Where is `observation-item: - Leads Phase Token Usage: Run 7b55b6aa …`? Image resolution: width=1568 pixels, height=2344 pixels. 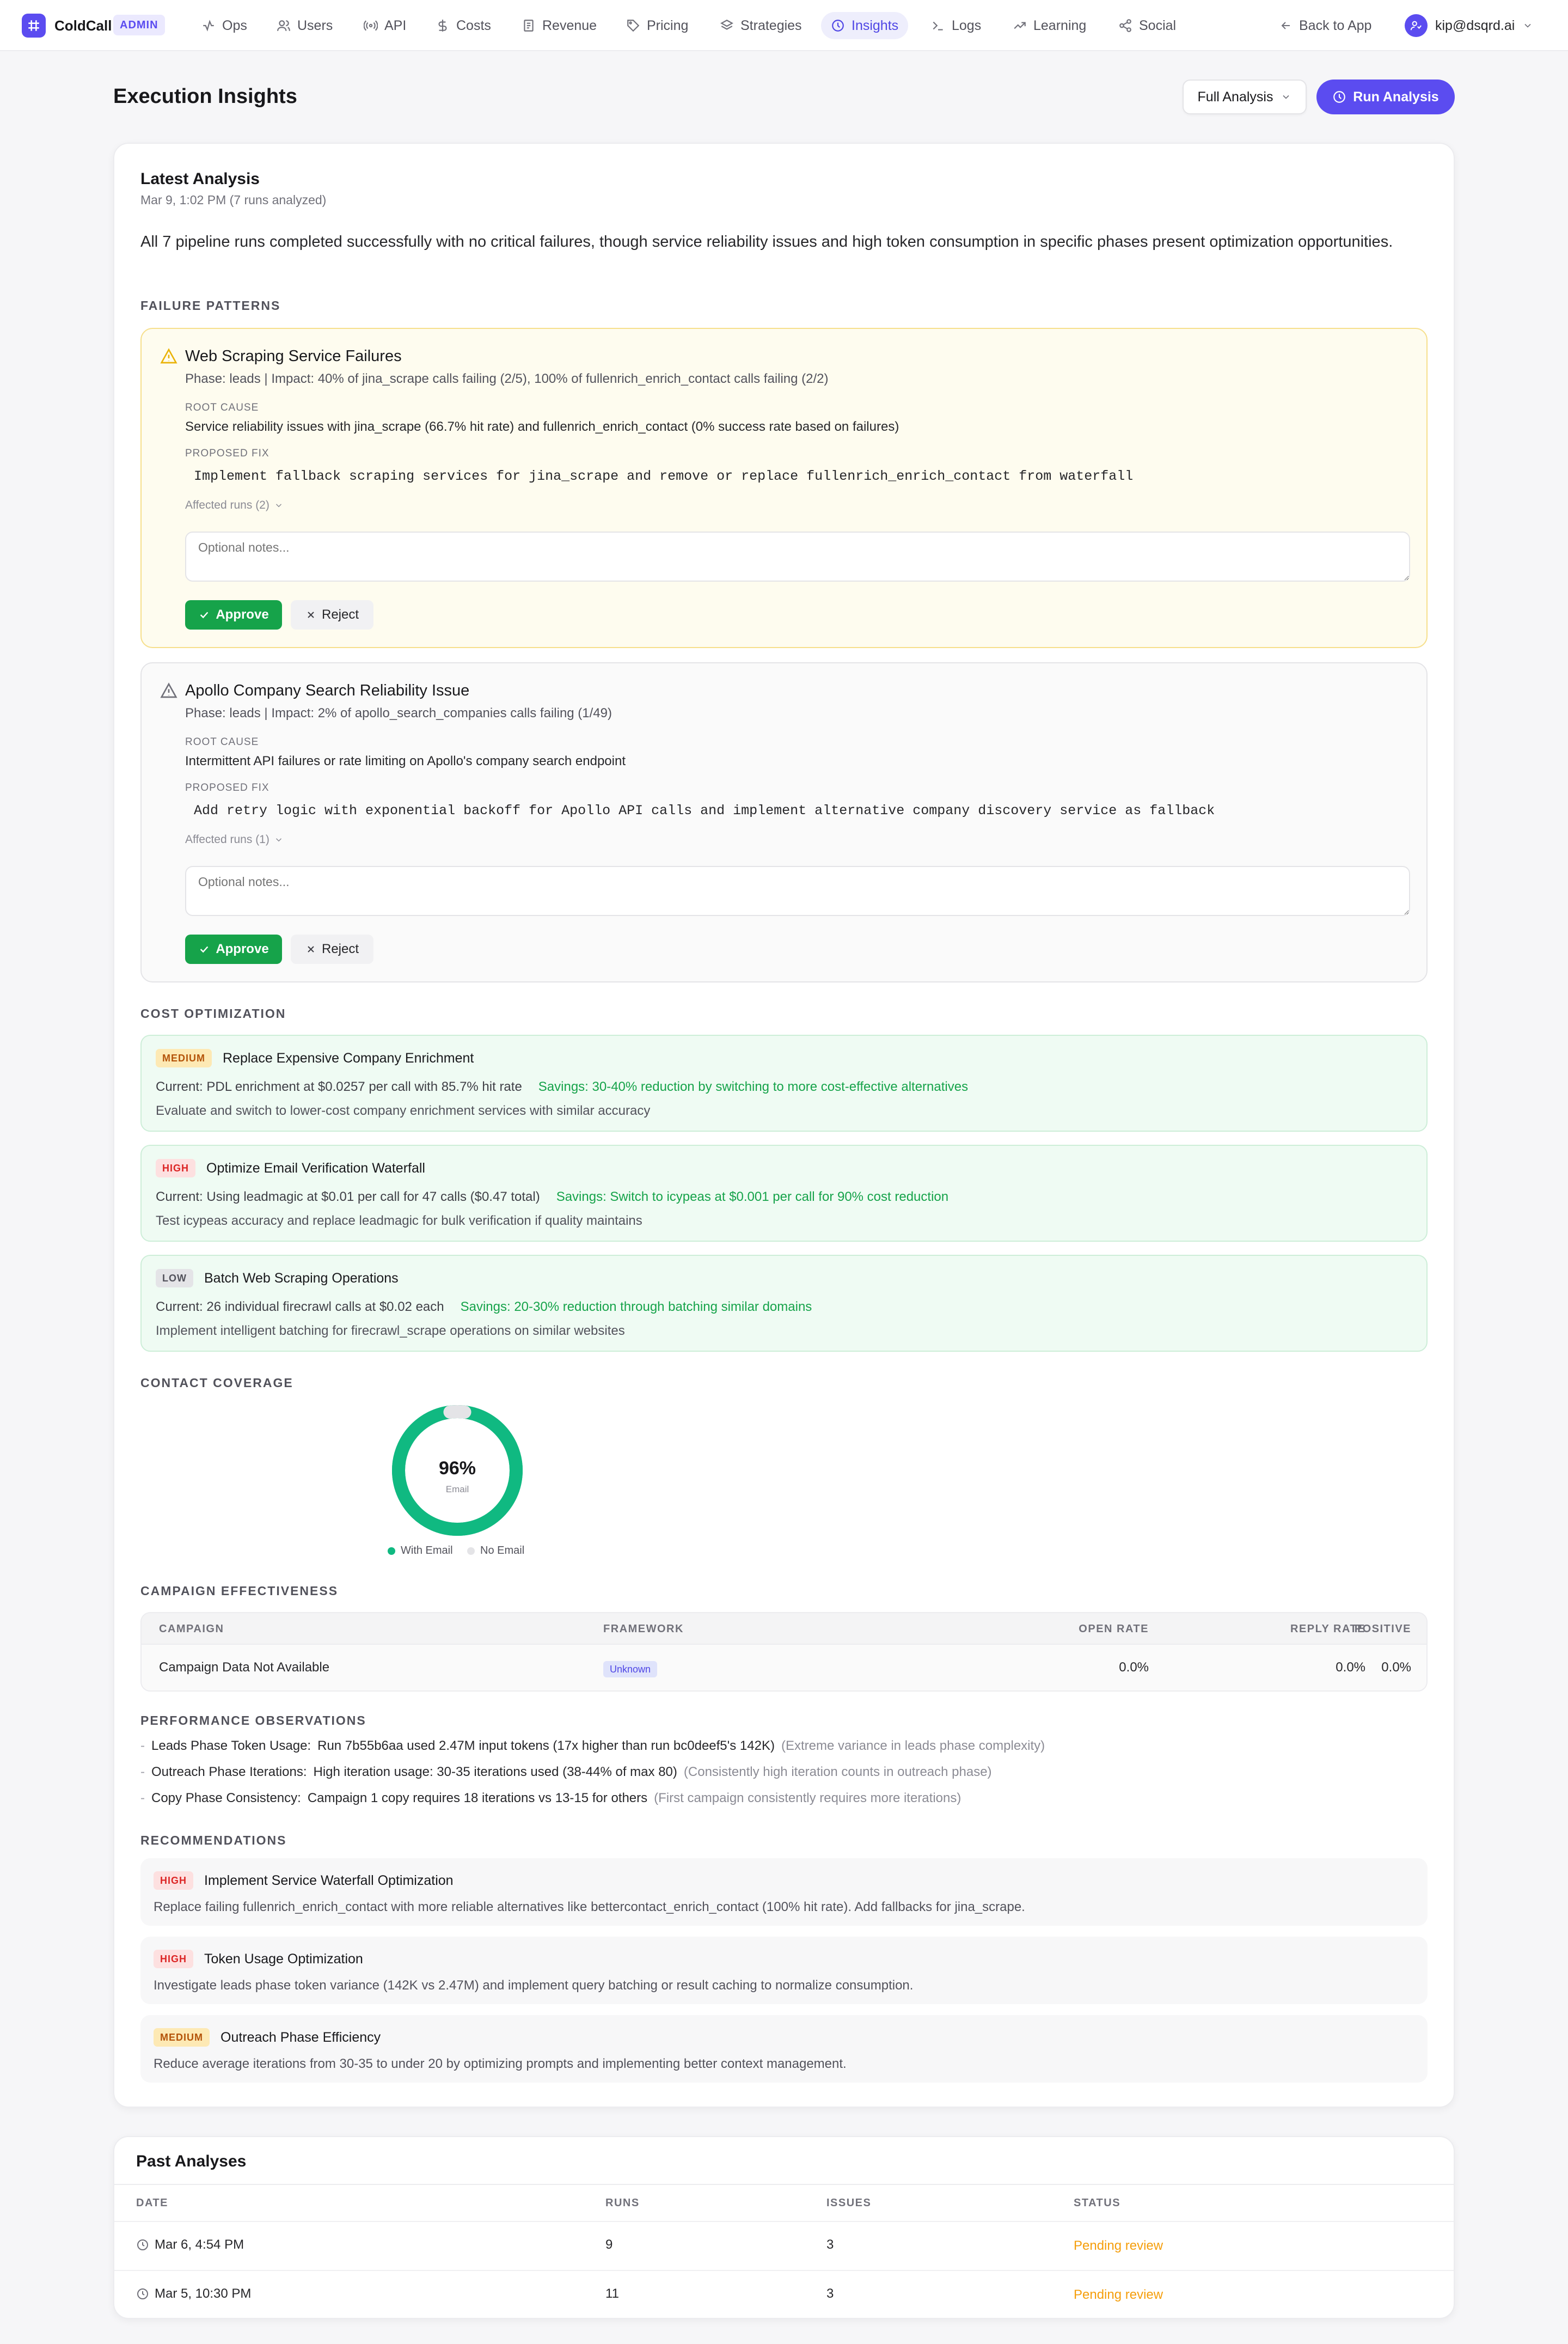
observation-item: - Leads Phase Token Usage: Run 7b55b6aa … is located at coordinates (592, 1746).